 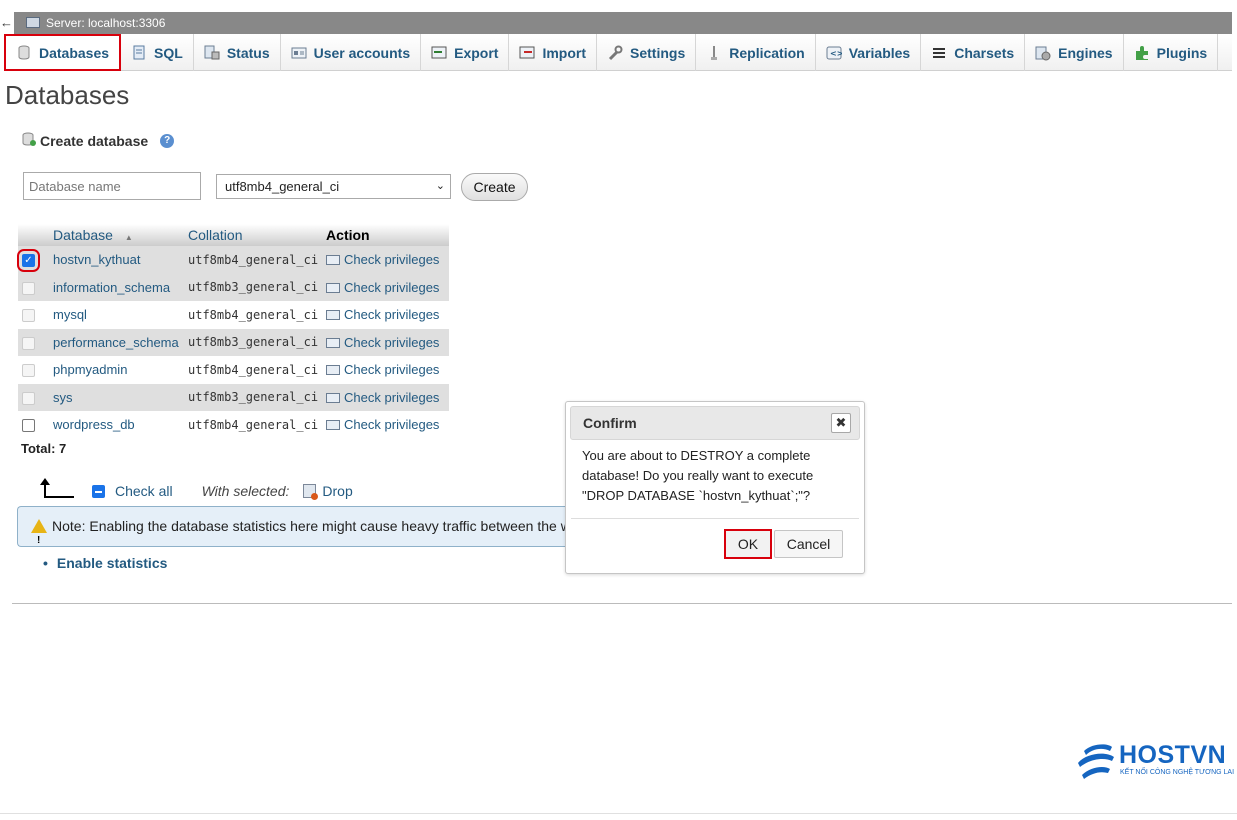 What do you see at coordinates (39, 532) in the screenshot?
I see `warning-icon` at bounding box center [39, 532].